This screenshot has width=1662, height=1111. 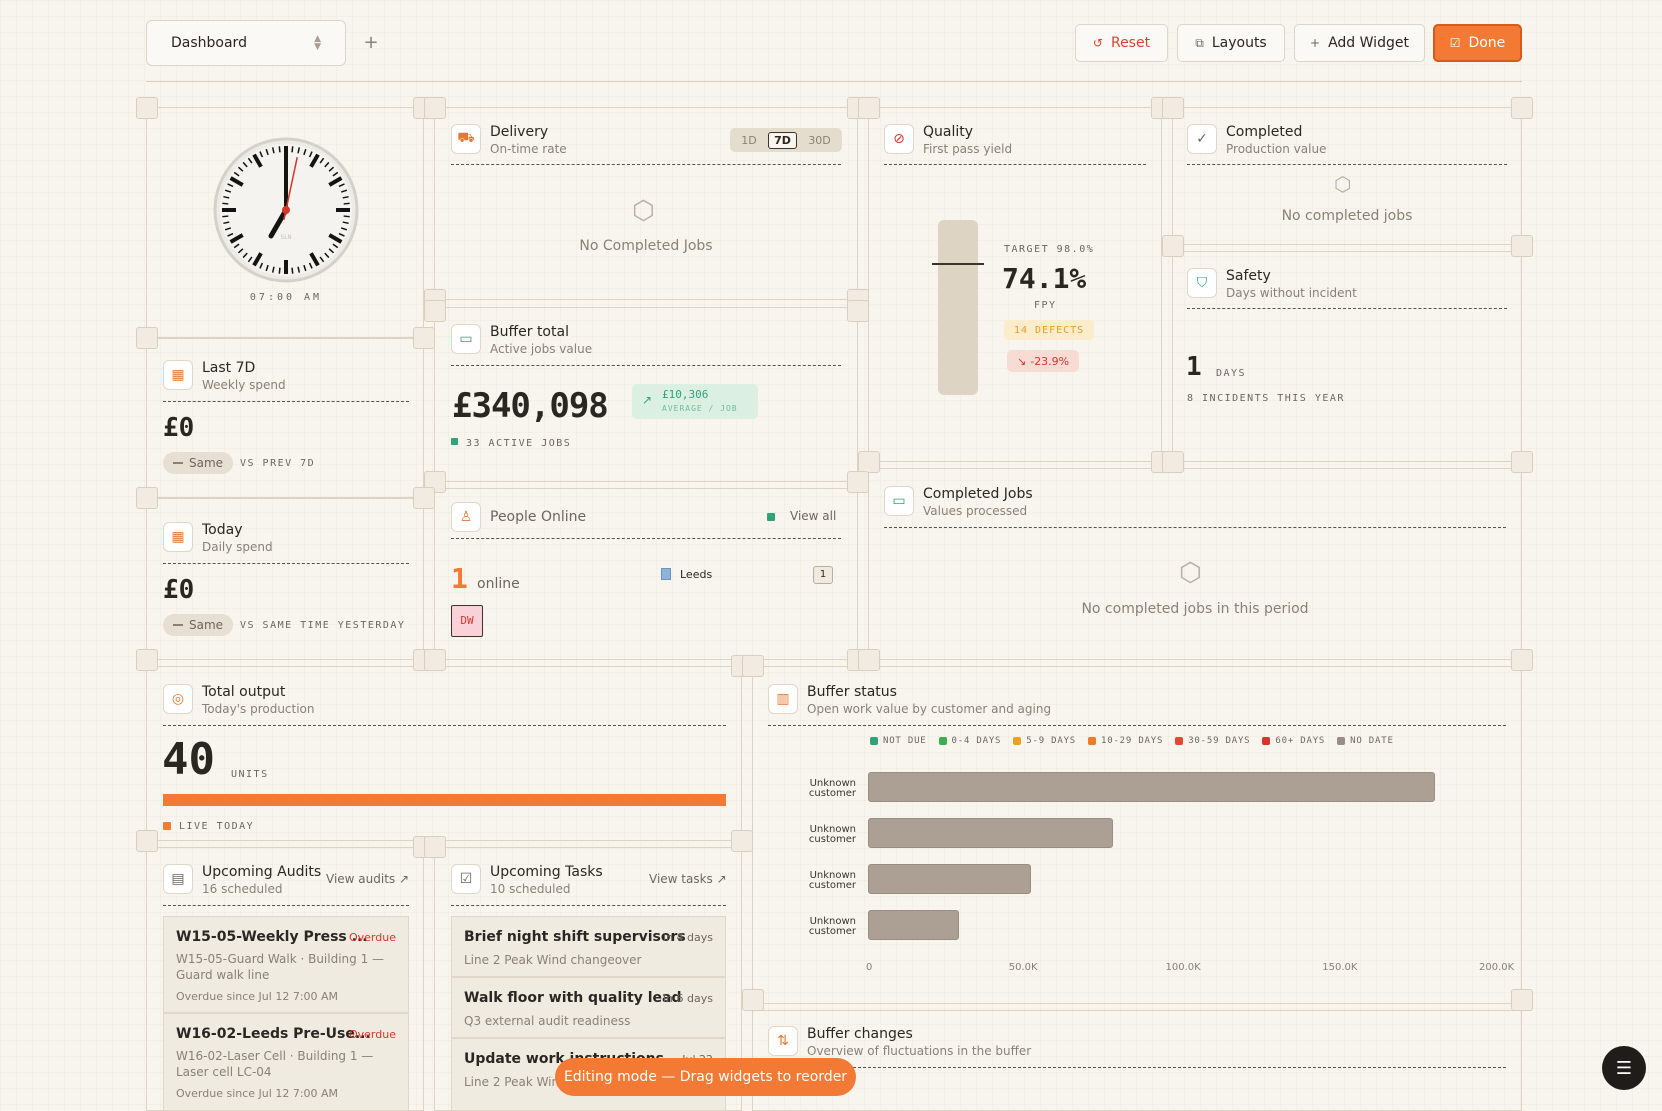 I want to click on tasks-header: ☑ Upcoming Tasks 10 scheduled, so click(x=527, y=880).